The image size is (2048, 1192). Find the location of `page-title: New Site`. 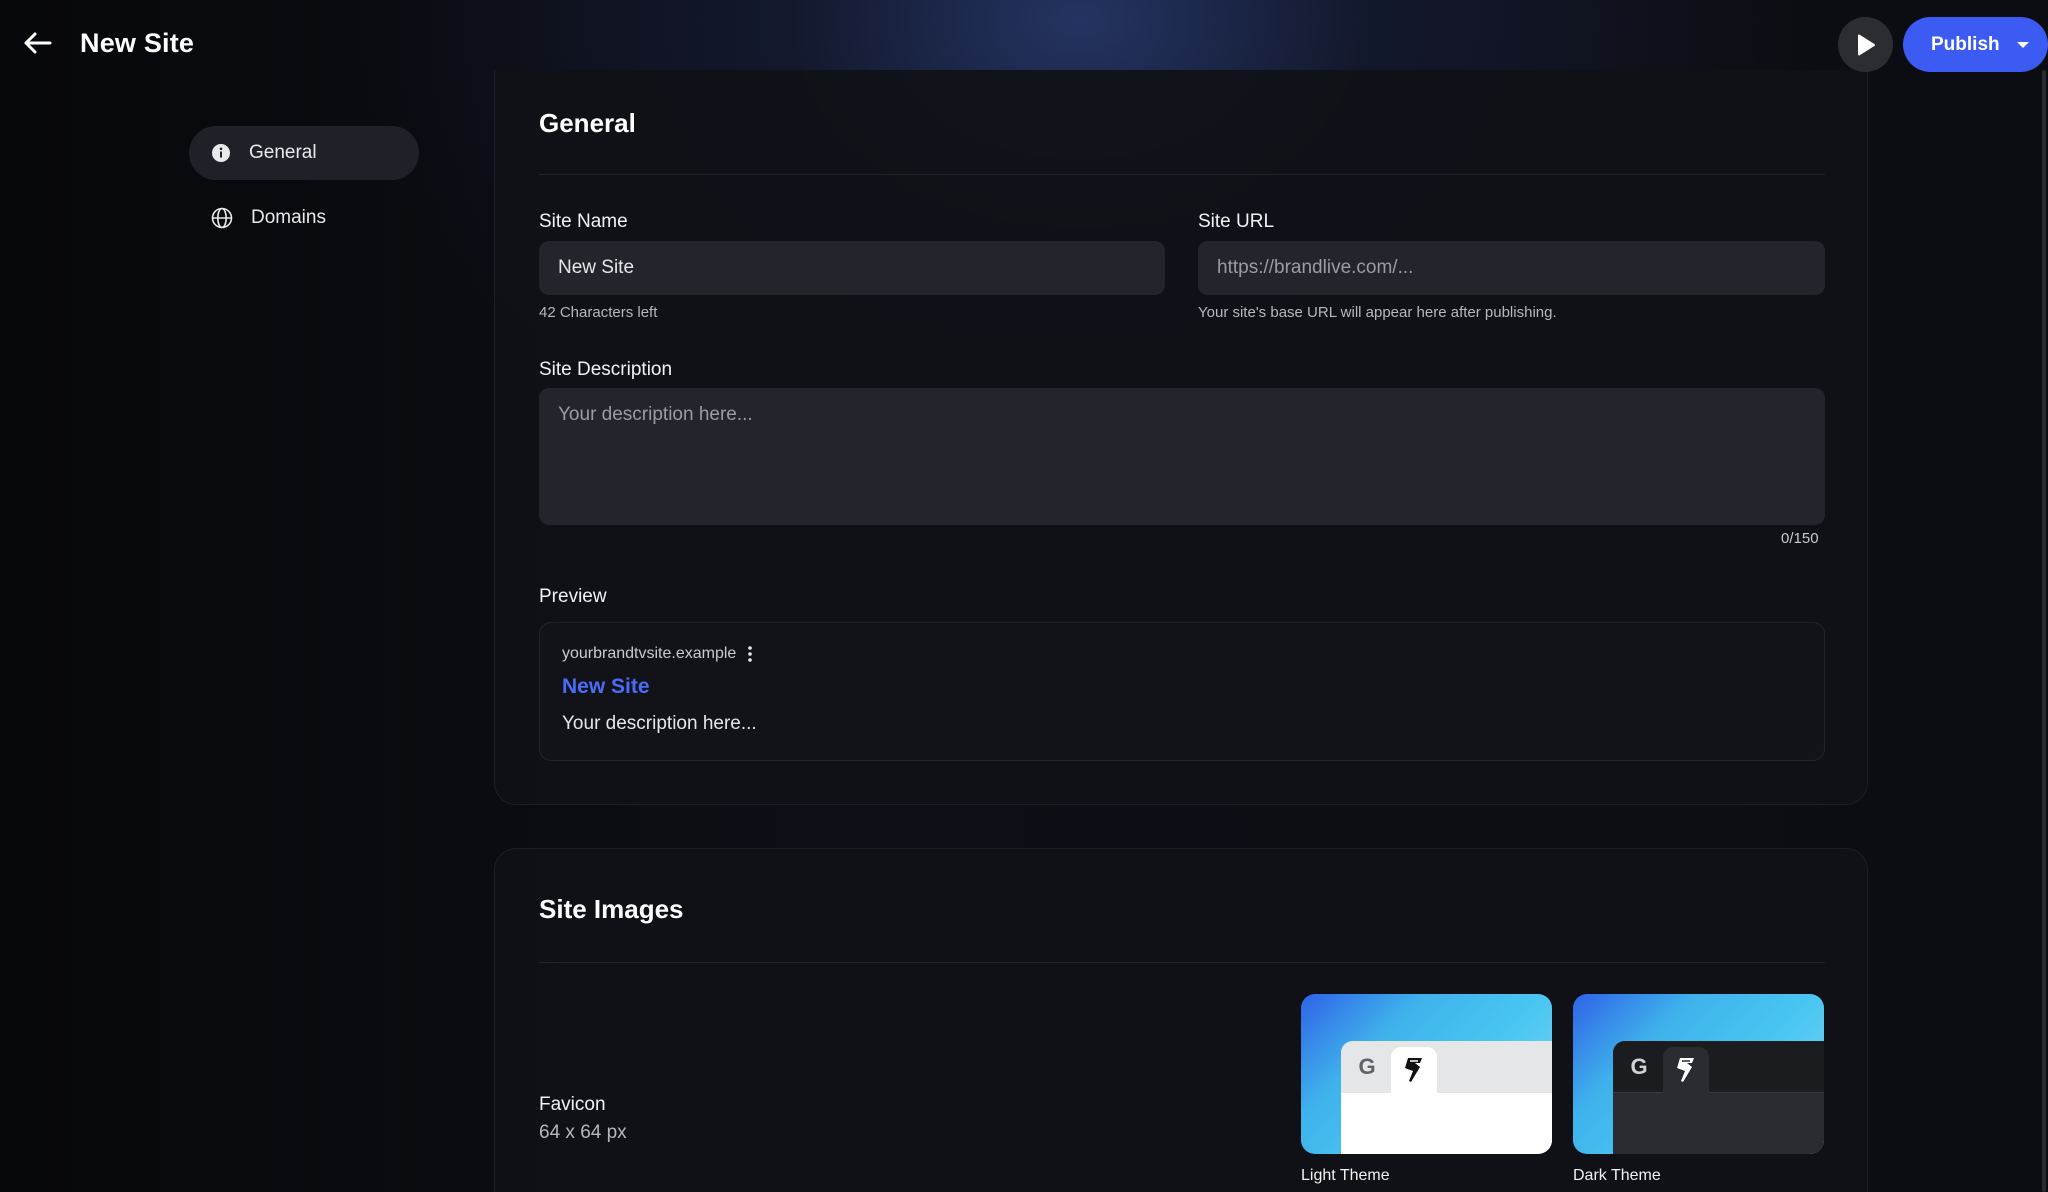

page-title: New Site is located at coordinates (137, 43).